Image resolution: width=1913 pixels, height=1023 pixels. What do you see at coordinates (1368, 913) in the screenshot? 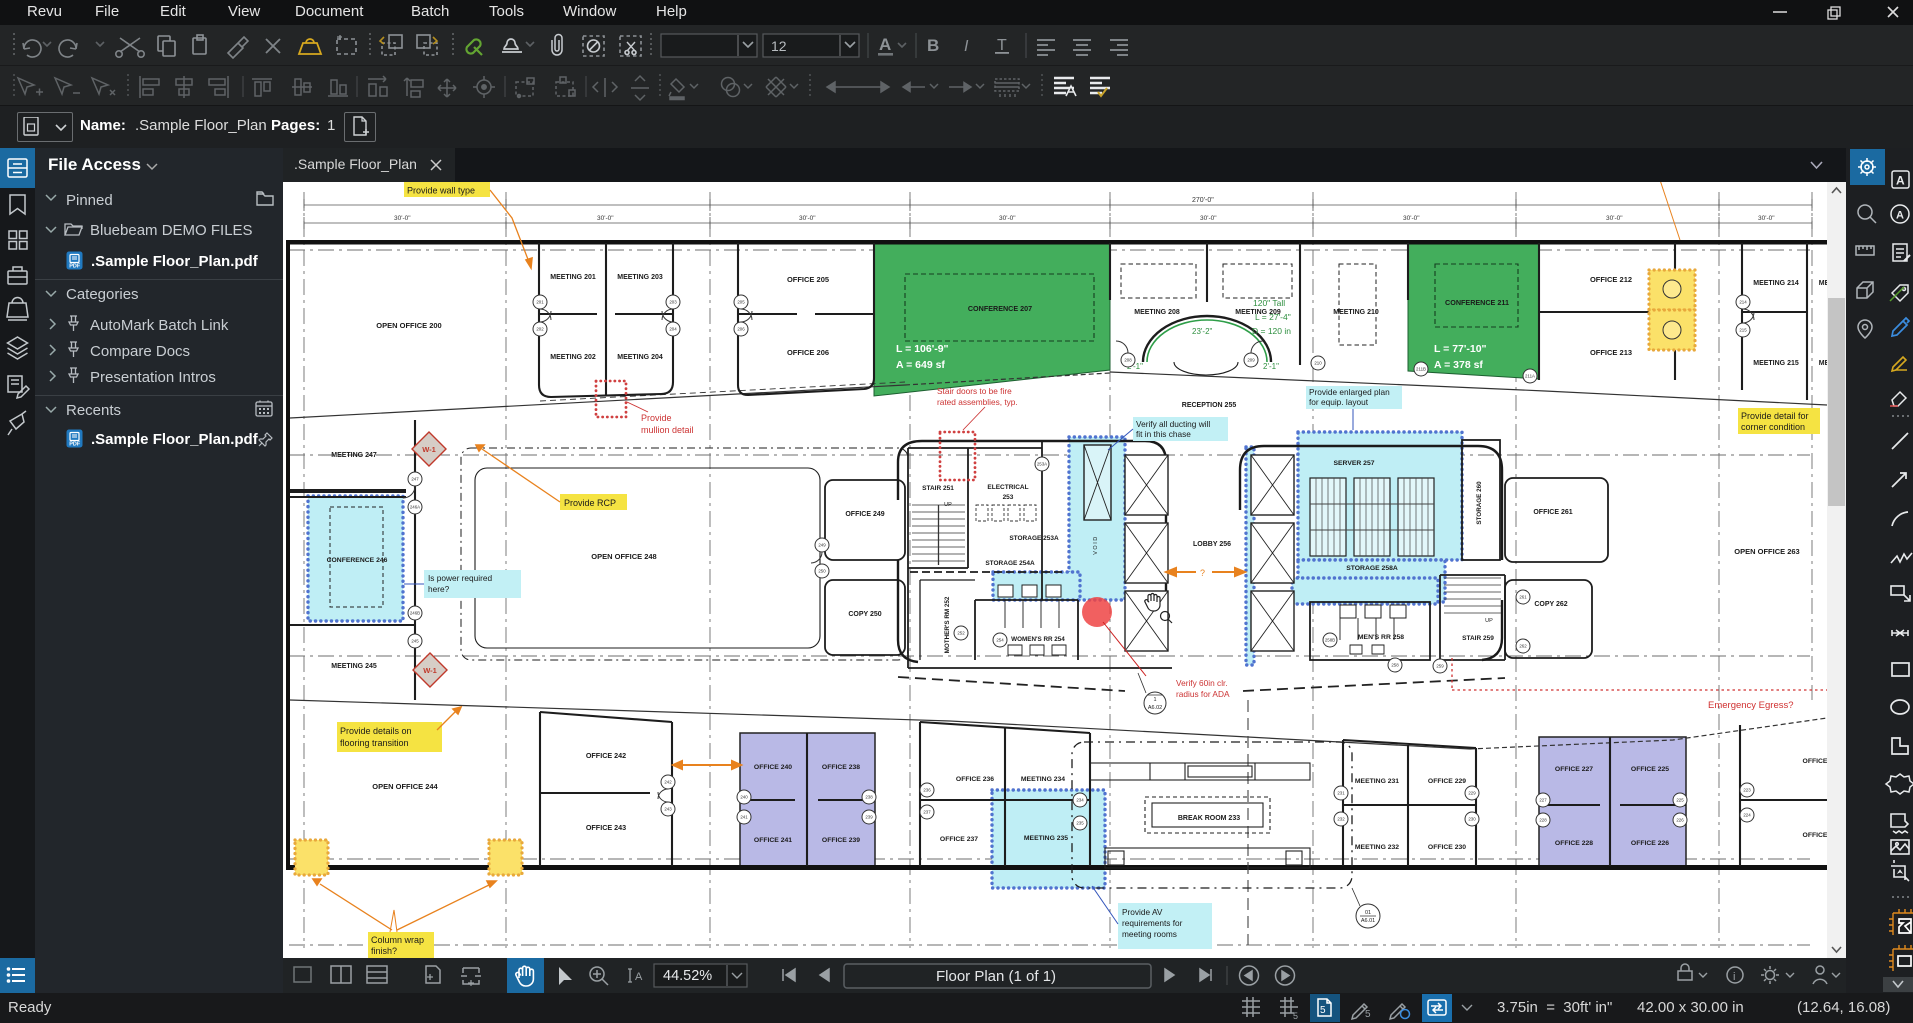
I see `svg-text: 01` at bounding box center [1368, 913].